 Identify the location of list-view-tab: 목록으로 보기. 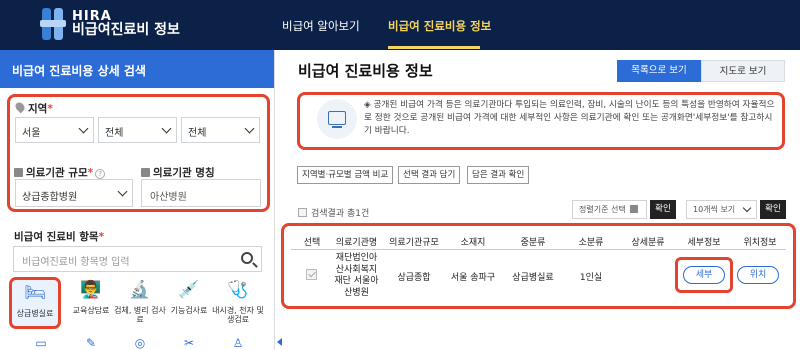
(659, 71).